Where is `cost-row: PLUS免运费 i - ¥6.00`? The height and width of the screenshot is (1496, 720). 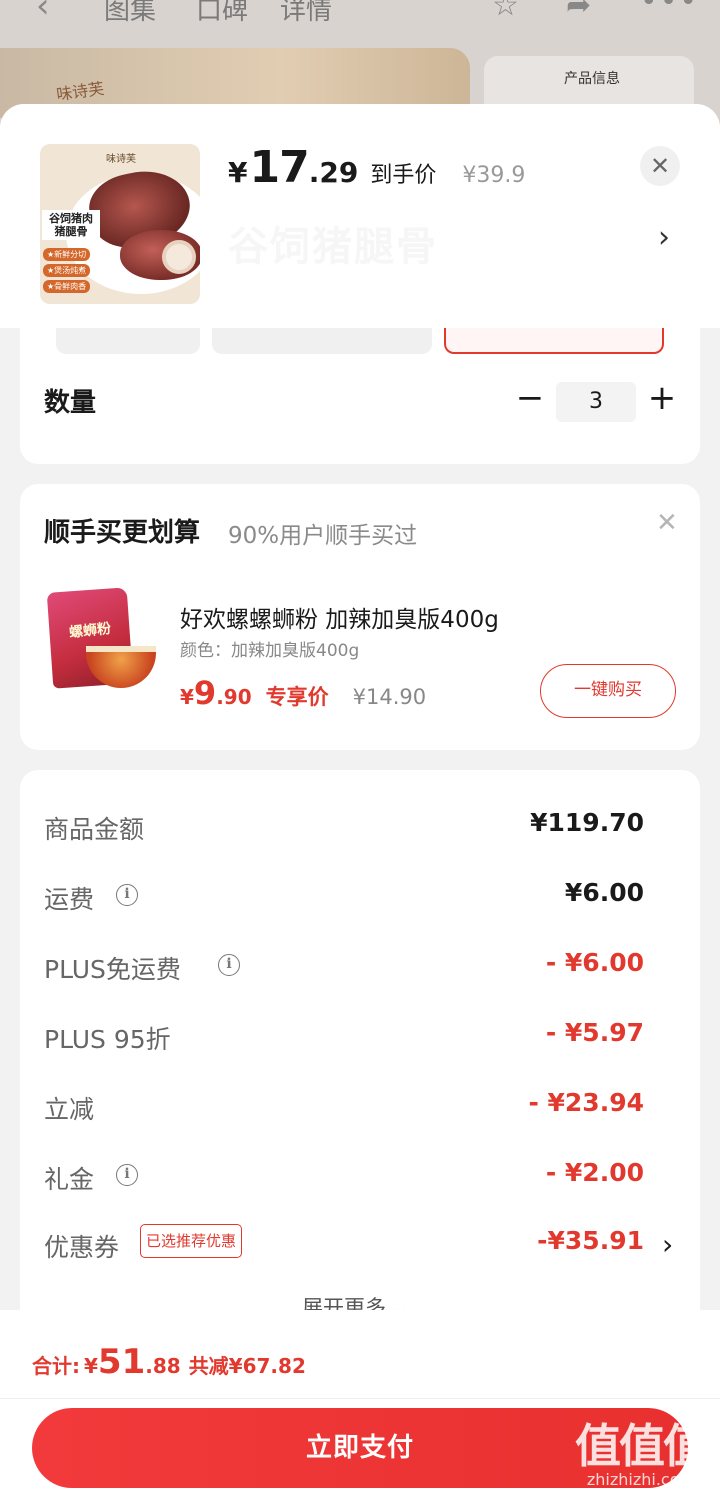 cost-row: PLUS免运费 i - ¥6.00 is located at coordinates (344, 966).